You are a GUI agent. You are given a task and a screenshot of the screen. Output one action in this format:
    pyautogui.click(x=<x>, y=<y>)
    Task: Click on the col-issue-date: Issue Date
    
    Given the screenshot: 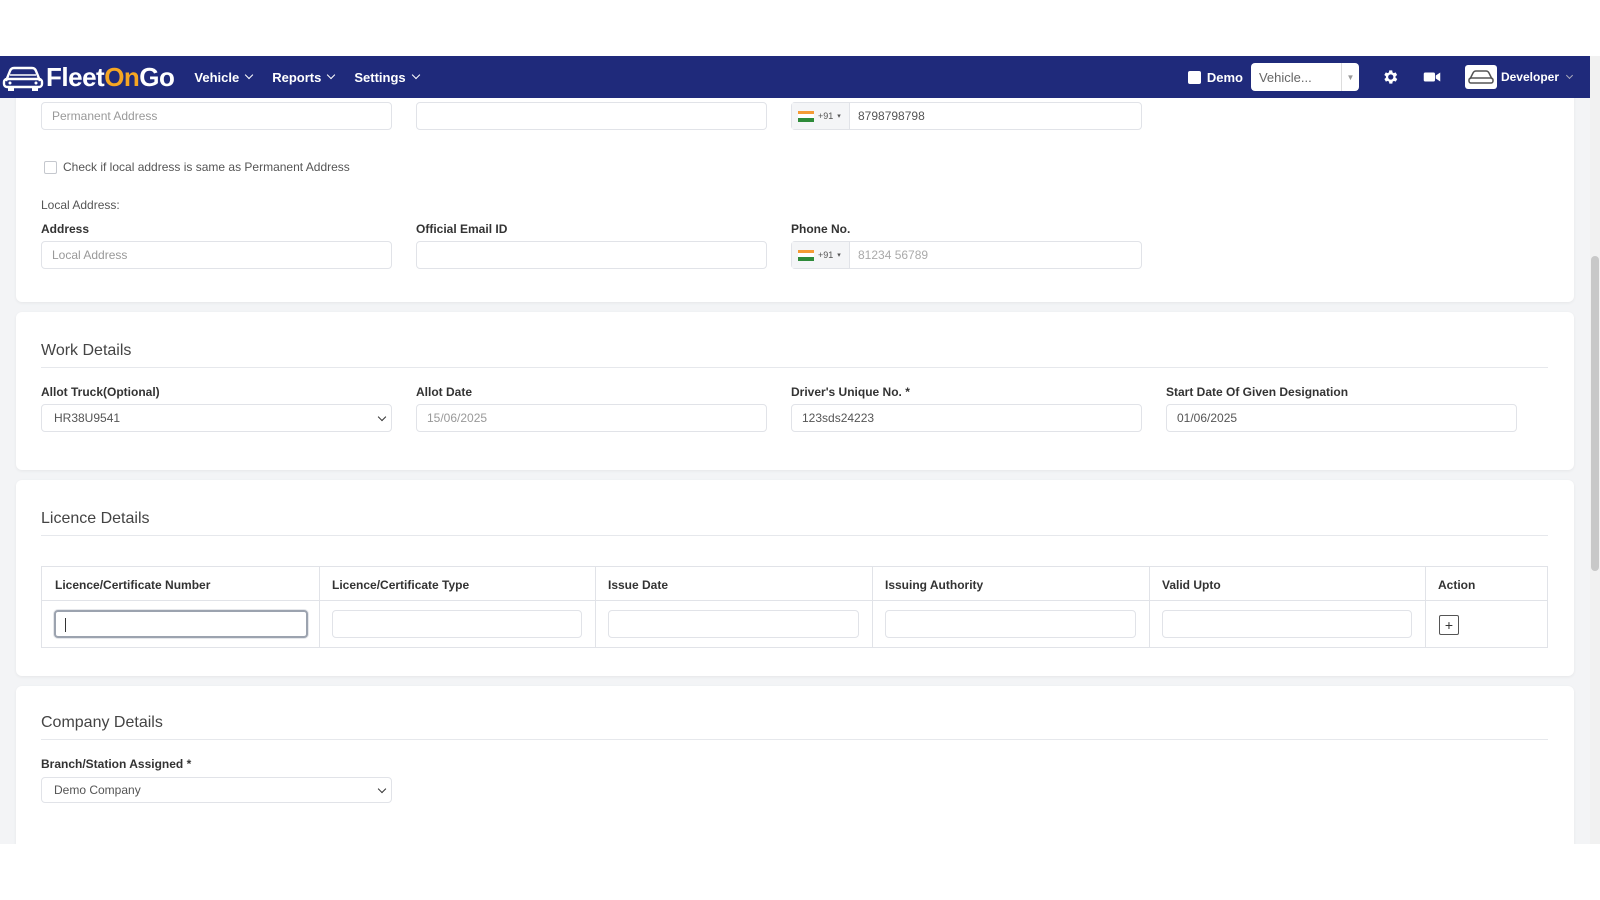 What is the action you would take?
    pyautogui.click(x=638, y=585)
    